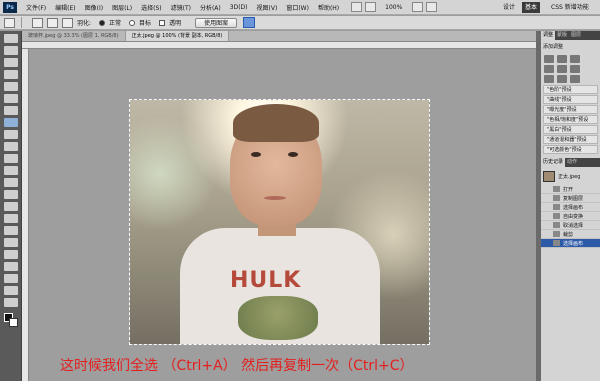 This screenshot has height=381, width=600. Describe the element at coordinates (570, 149) in the screenshot. I see `preset-selective-color: "可选颜色"预设` at that location.